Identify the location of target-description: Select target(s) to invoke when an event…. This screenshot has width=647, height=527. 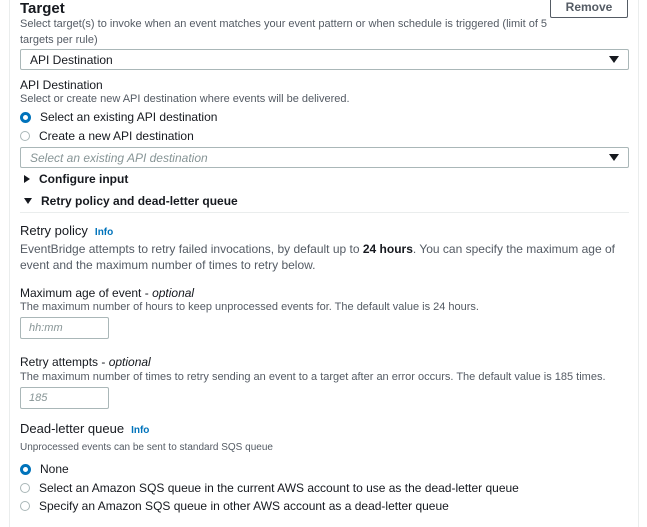
(284, 32).